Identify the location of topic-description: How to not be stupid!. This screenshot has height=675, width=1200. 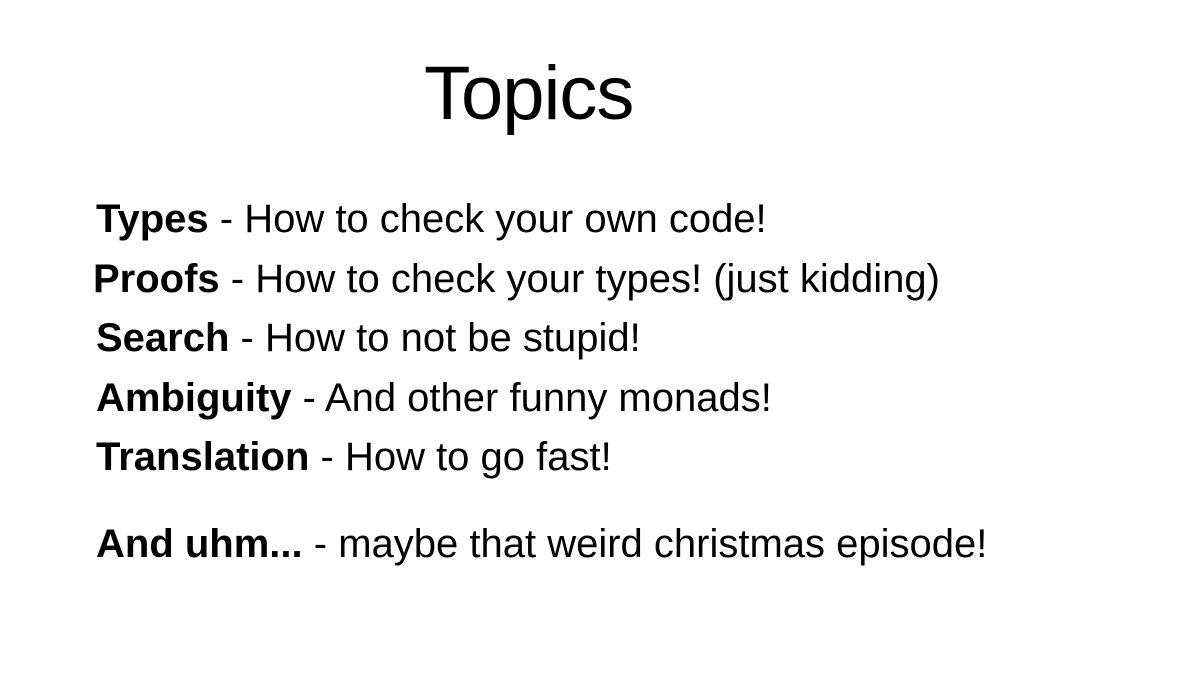
(452, 338).